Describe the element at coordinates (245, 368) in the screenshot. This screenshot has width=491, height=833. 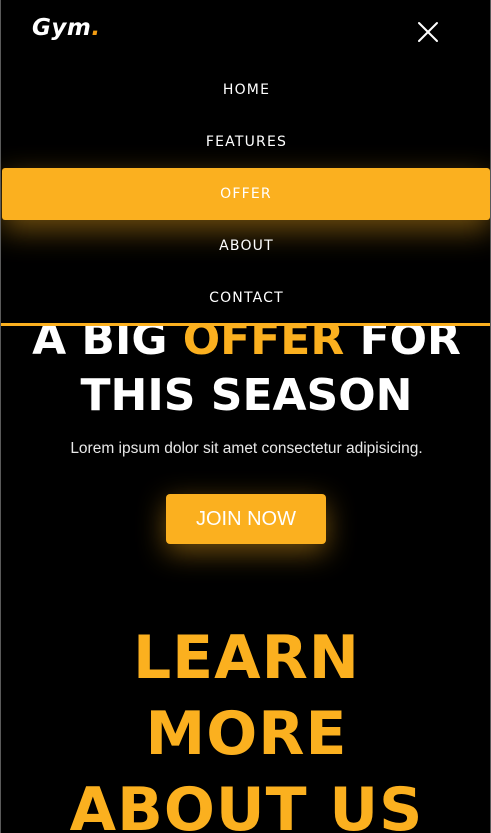
I see `hero-title: A BIG OFFER FOR THIS SEASON` at that location.